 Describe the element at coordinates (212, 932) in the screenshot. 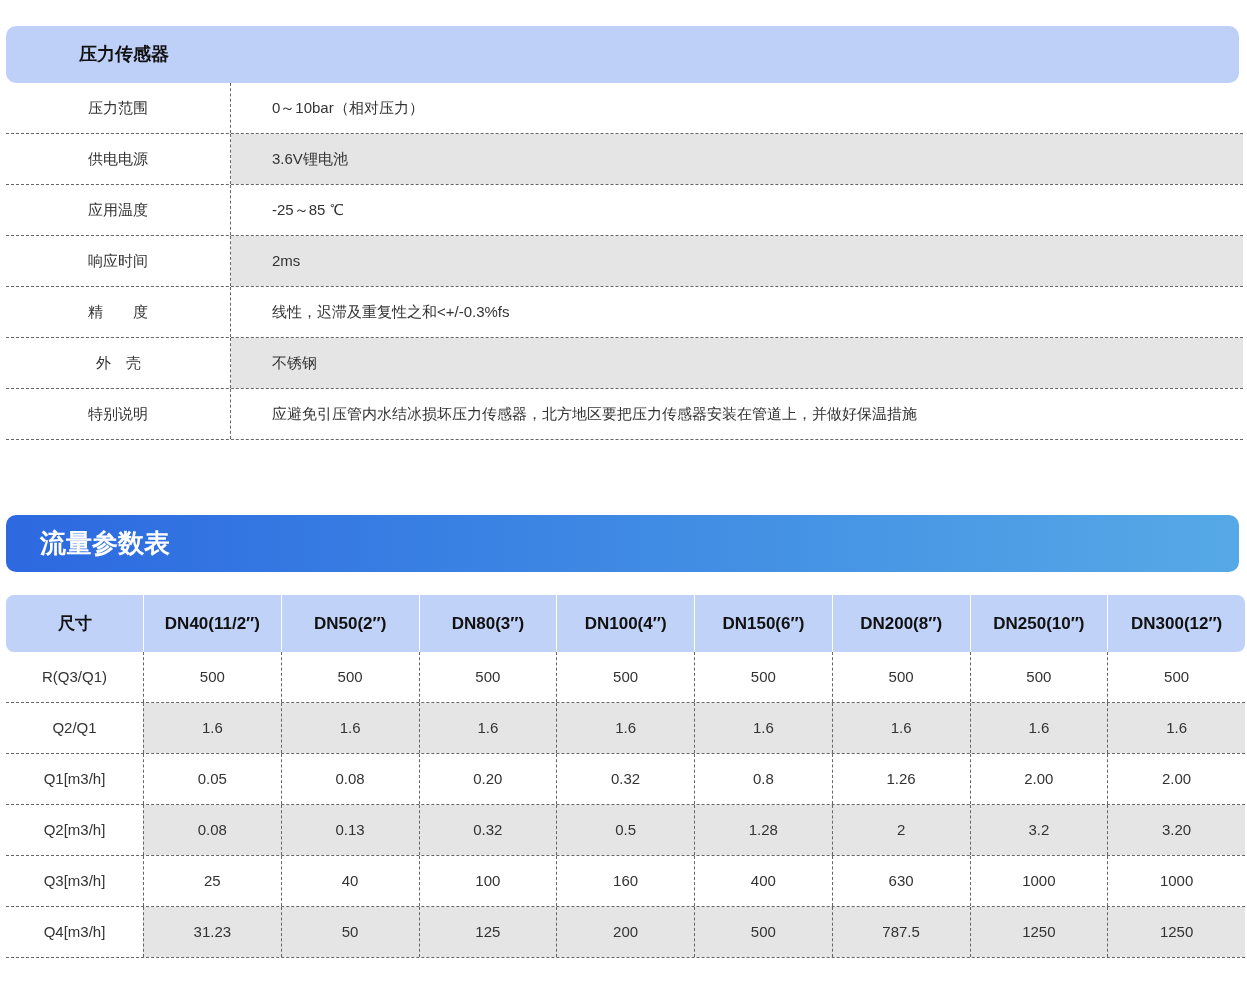

I see `table-cell: 31.23` at that location.